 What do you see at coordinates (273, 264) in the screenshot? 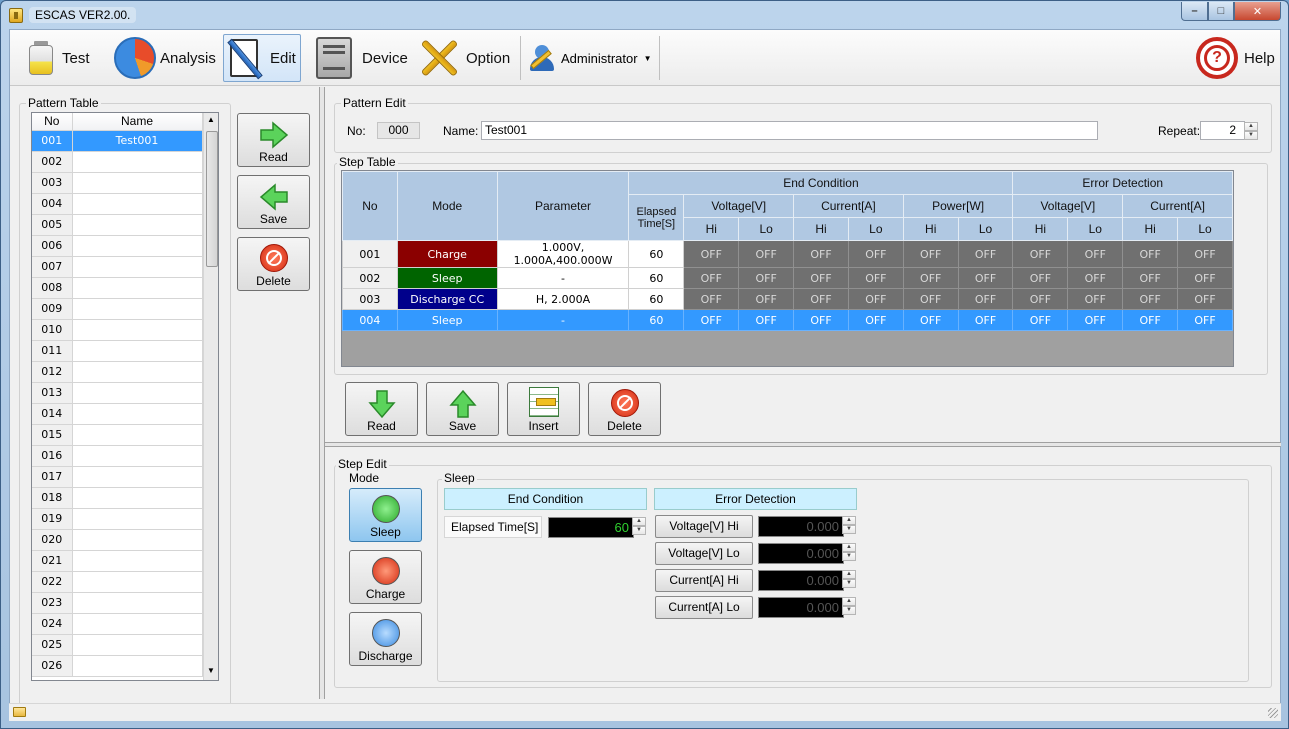
I see `pattern-delete-button: Delete` at bounding box center [273, 264].